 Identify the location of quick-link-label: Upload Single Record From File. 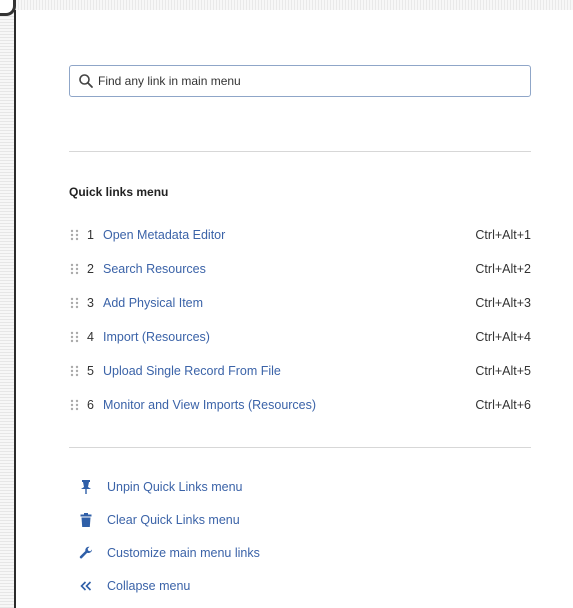
(289, 371).